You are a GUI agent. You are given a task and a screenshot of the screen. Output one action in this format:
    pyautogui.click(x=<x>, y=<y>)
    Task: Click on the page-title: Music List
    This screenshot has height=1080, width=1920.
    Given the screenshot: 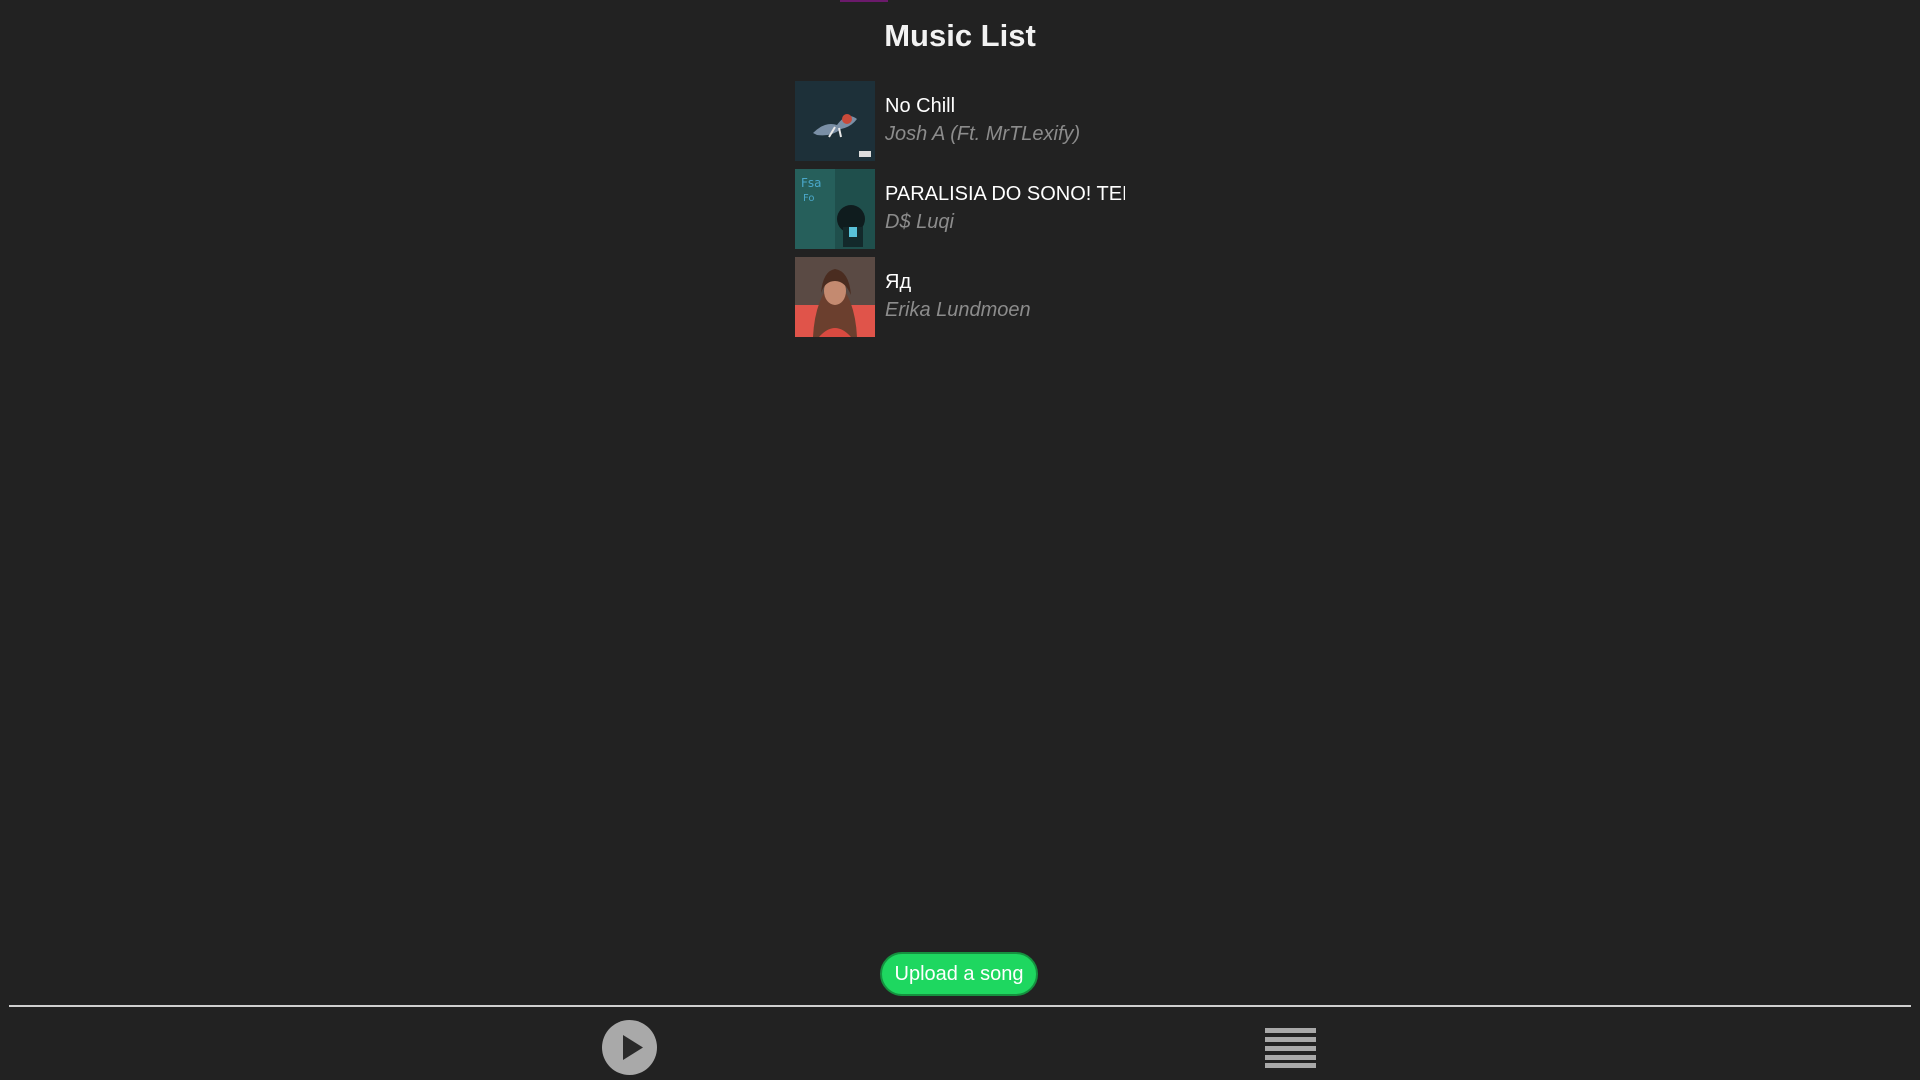 What is the action you would take?
    pyautogui.click(x=960, y=35)
    